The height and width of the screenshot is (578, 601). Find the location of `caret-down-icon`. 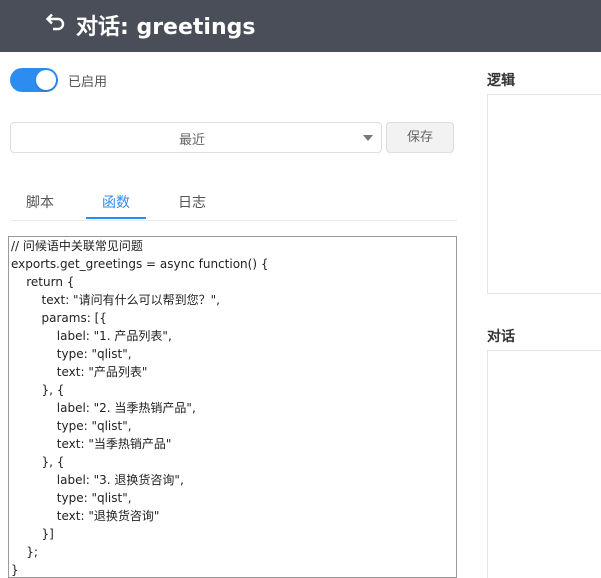

caret-down-icon is located at coordinates (368, 138).